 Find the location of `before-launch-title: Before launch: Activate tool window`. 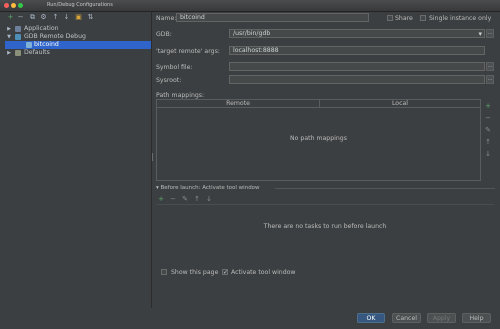

before-launch-title: Before launch: Activate tool window is located at coordinates (210, 188).